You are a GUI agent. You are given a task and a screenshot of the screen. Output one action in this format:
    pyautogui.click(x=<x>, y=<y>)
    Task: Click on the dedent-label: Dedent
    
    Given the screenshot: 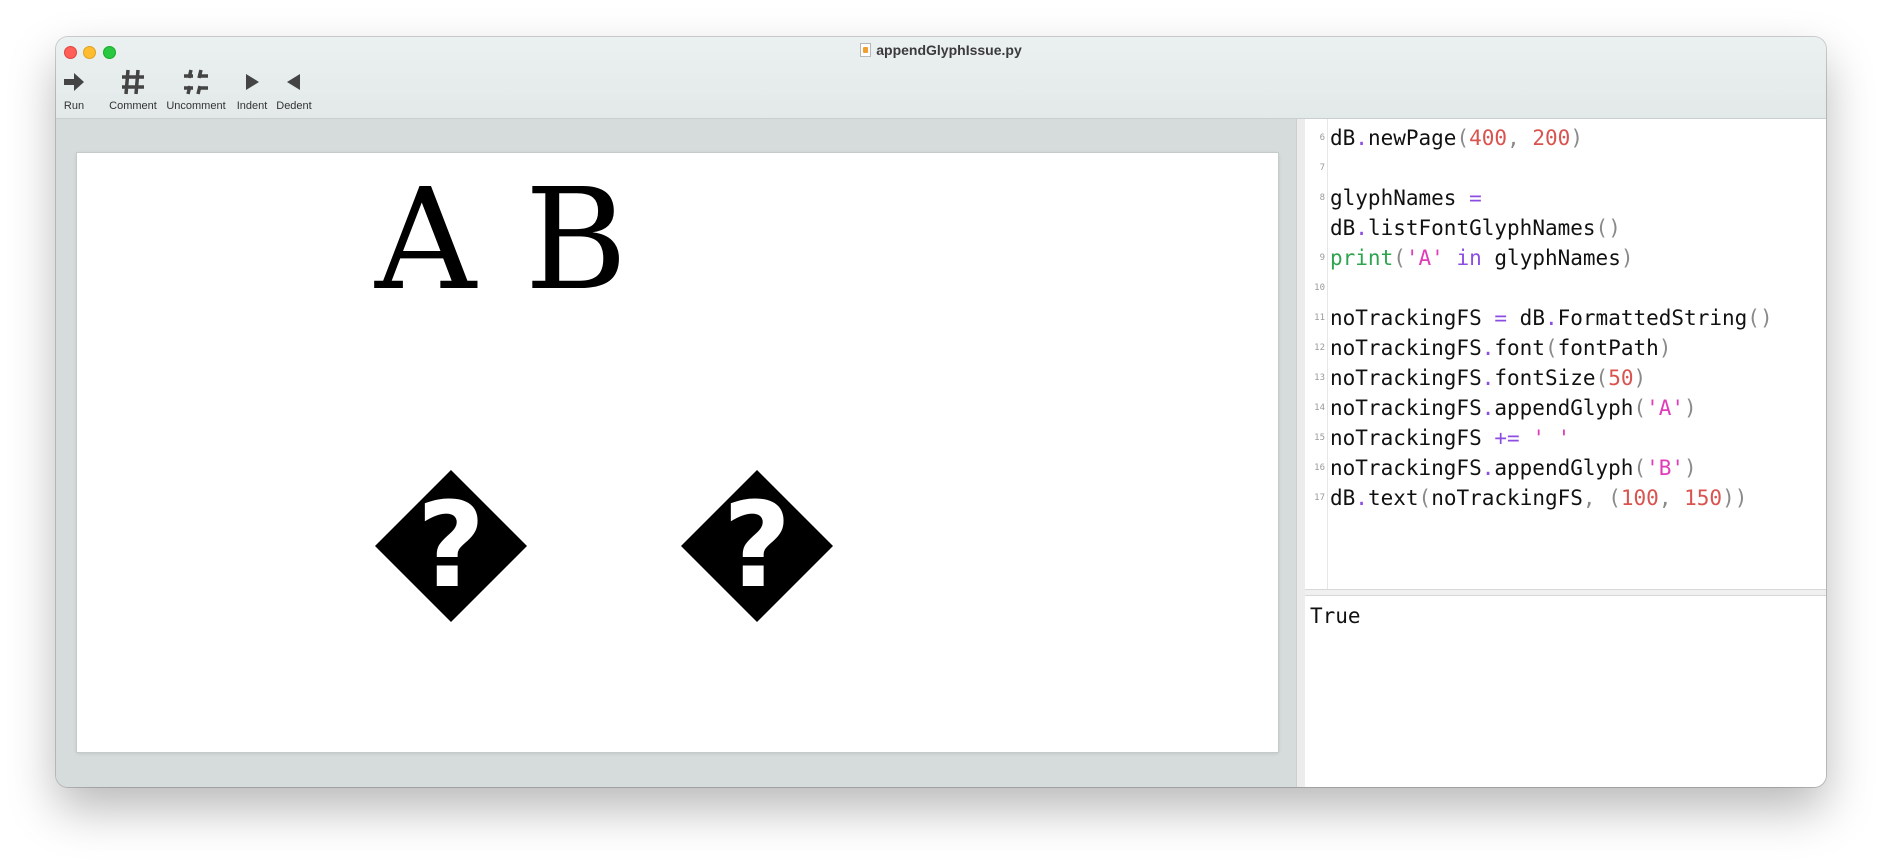 What is the action you would take?
    pyautogui.click(x=294, y=106)
    